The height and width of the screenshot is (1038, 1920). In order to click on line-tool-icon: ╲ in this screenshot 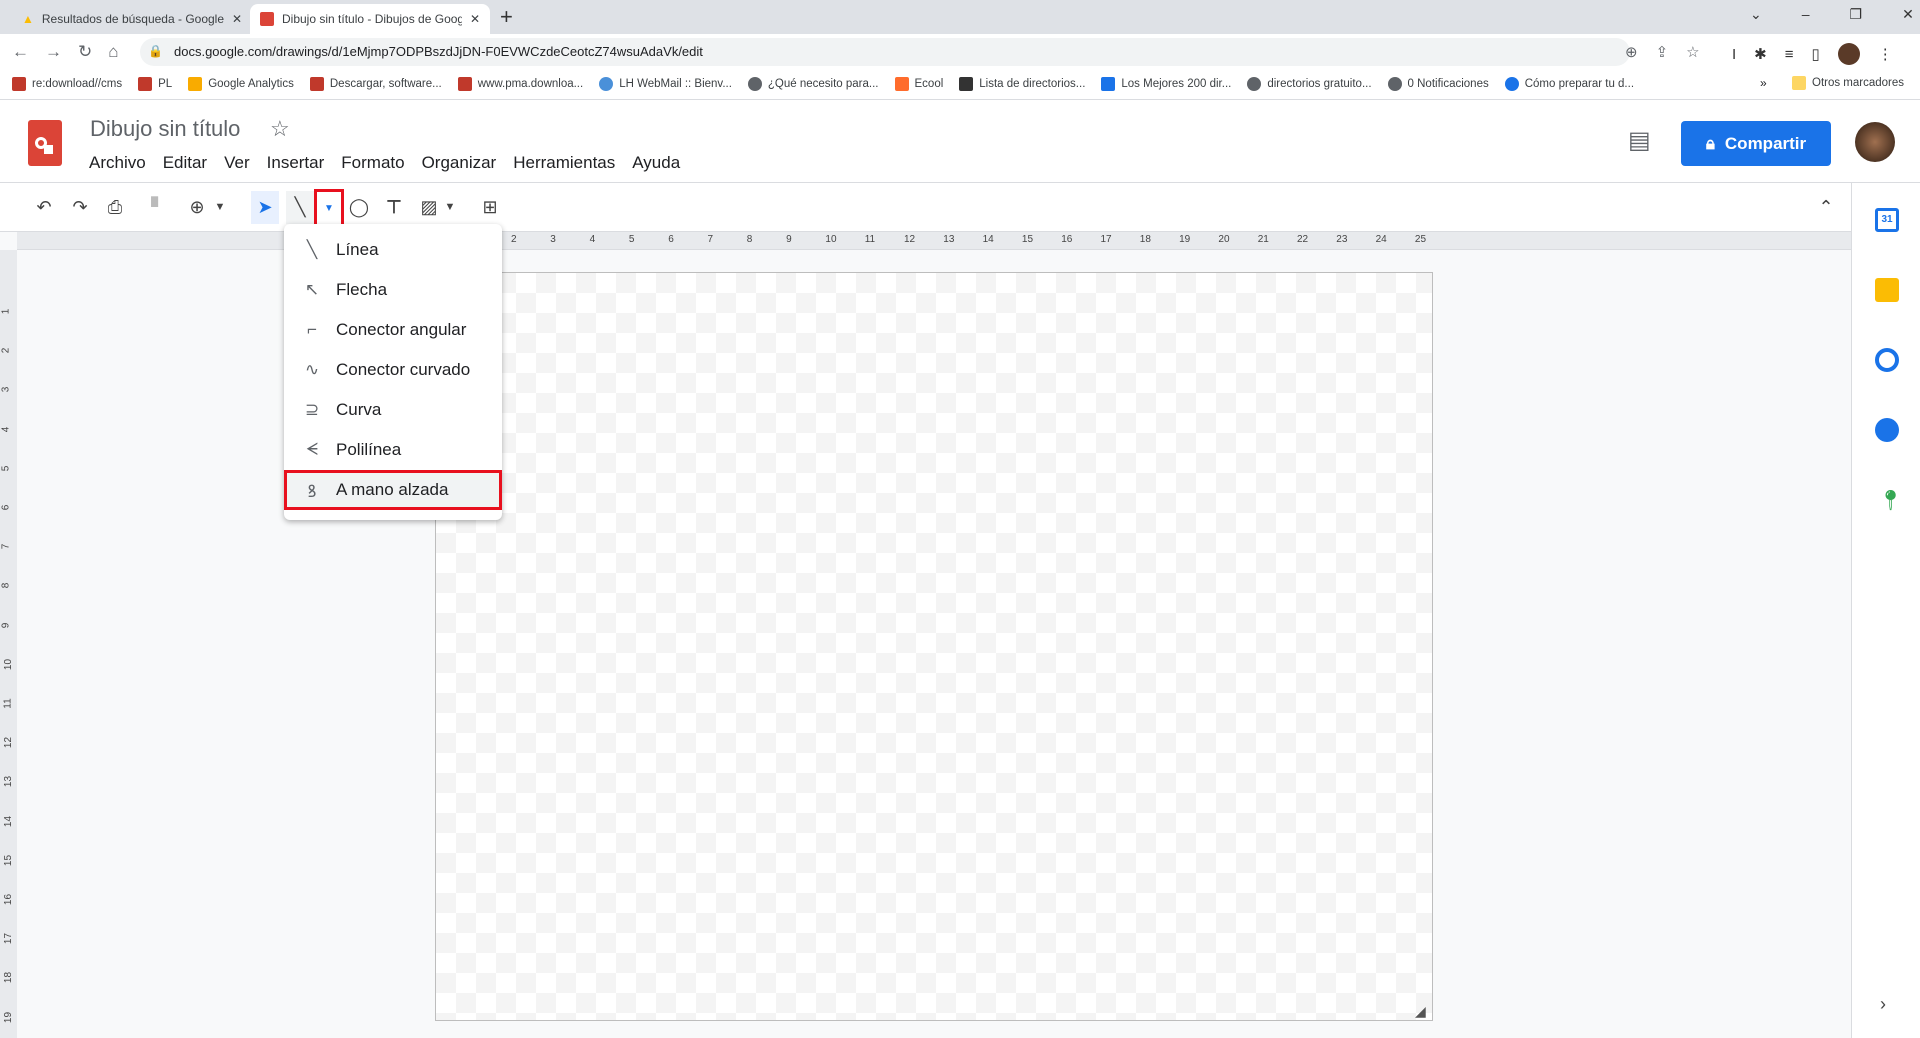, I will do `click(300, 207)`.